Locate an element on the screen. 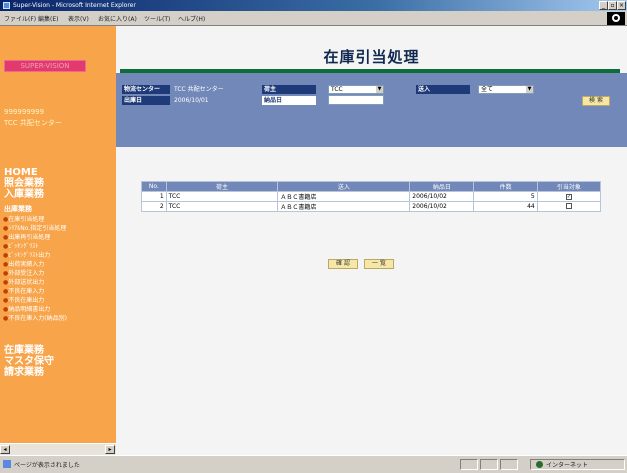 Image resolution: width=627 pixels, height=473 pixels. table-row: 2 TCC ＡＢＣ書籍店 2006/10/02 44 is located at coordinates (371, 206).